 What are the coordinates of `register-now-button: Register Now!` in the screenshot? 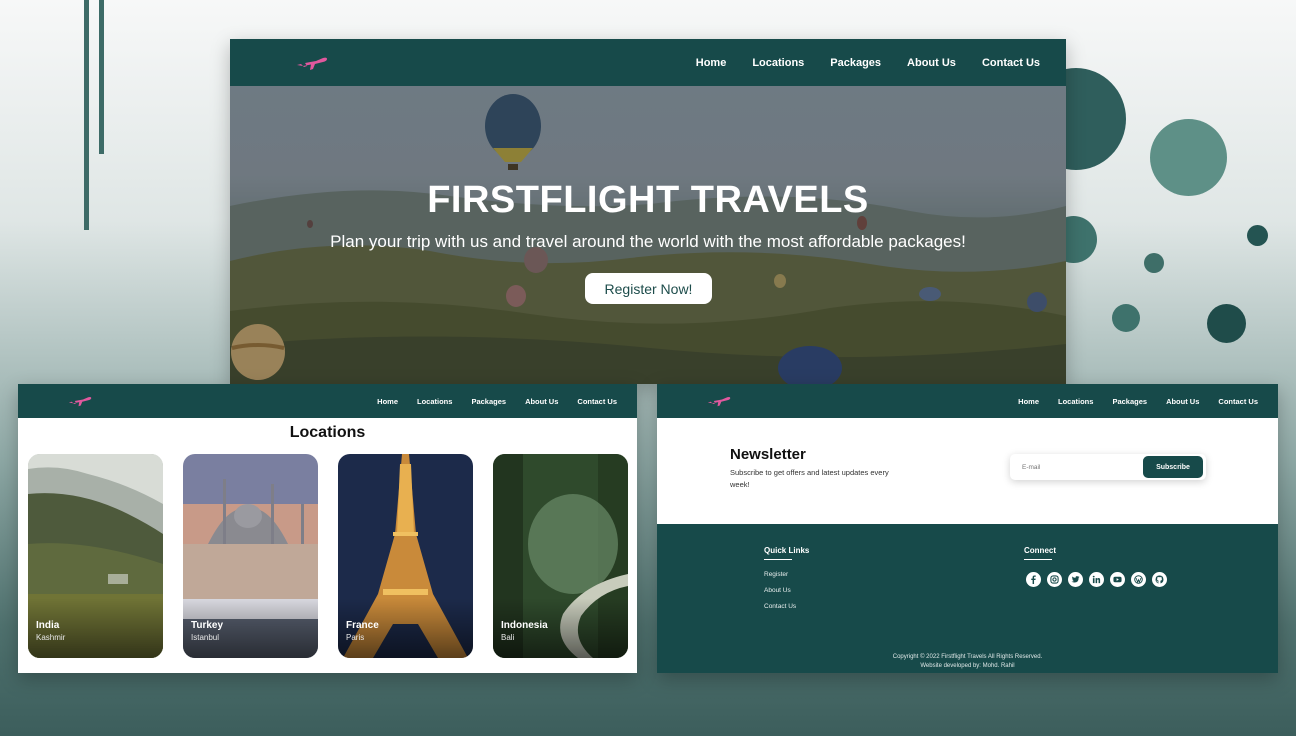 It's located at (648, 288).